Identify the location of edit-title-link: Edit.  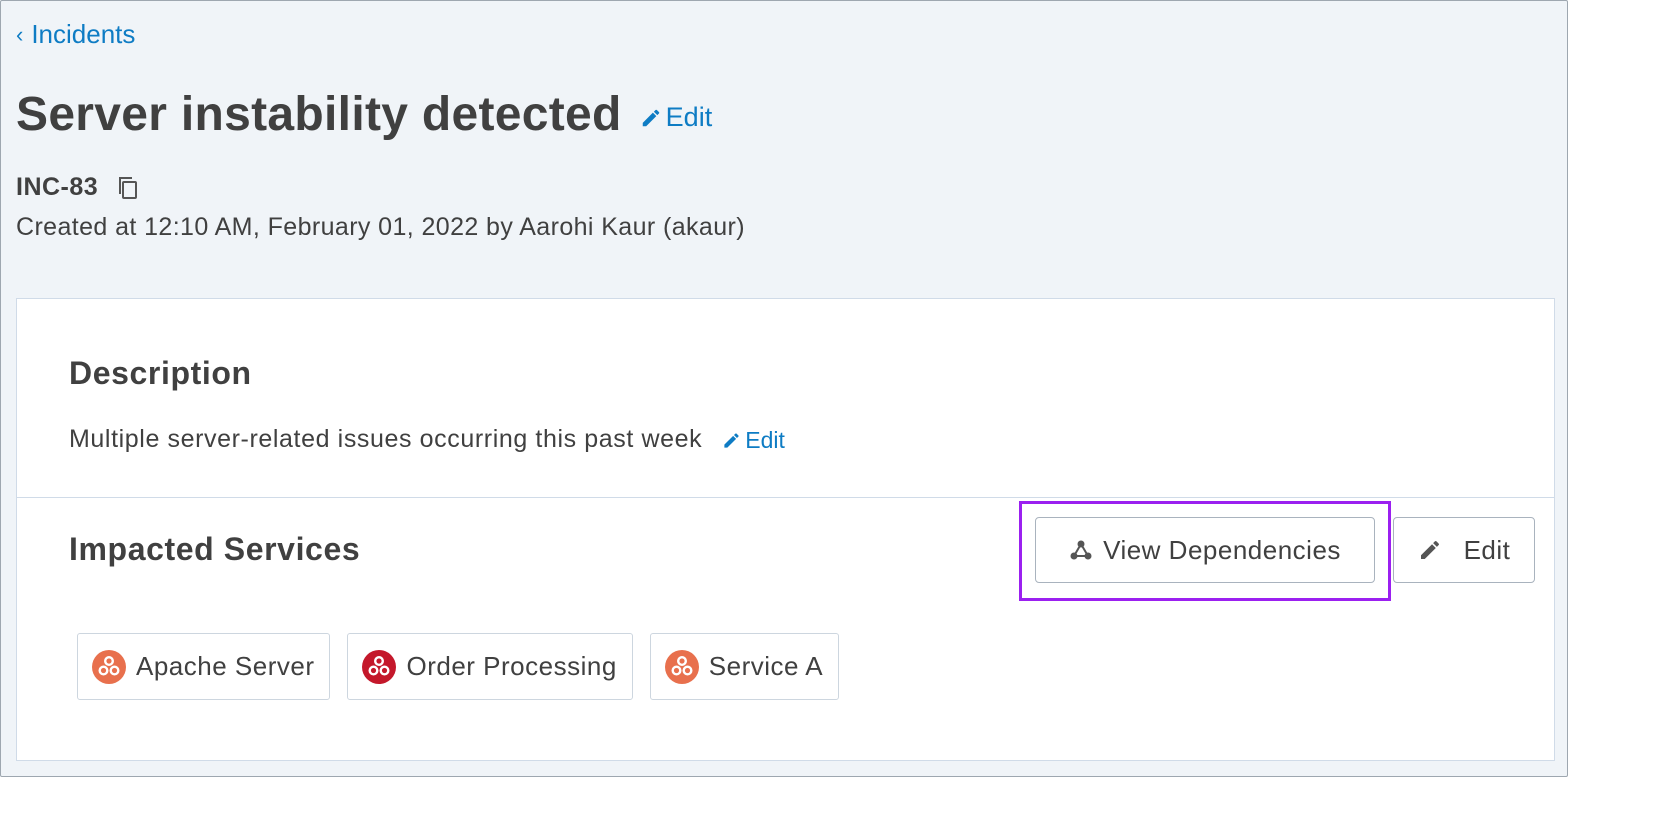
(676, 117).